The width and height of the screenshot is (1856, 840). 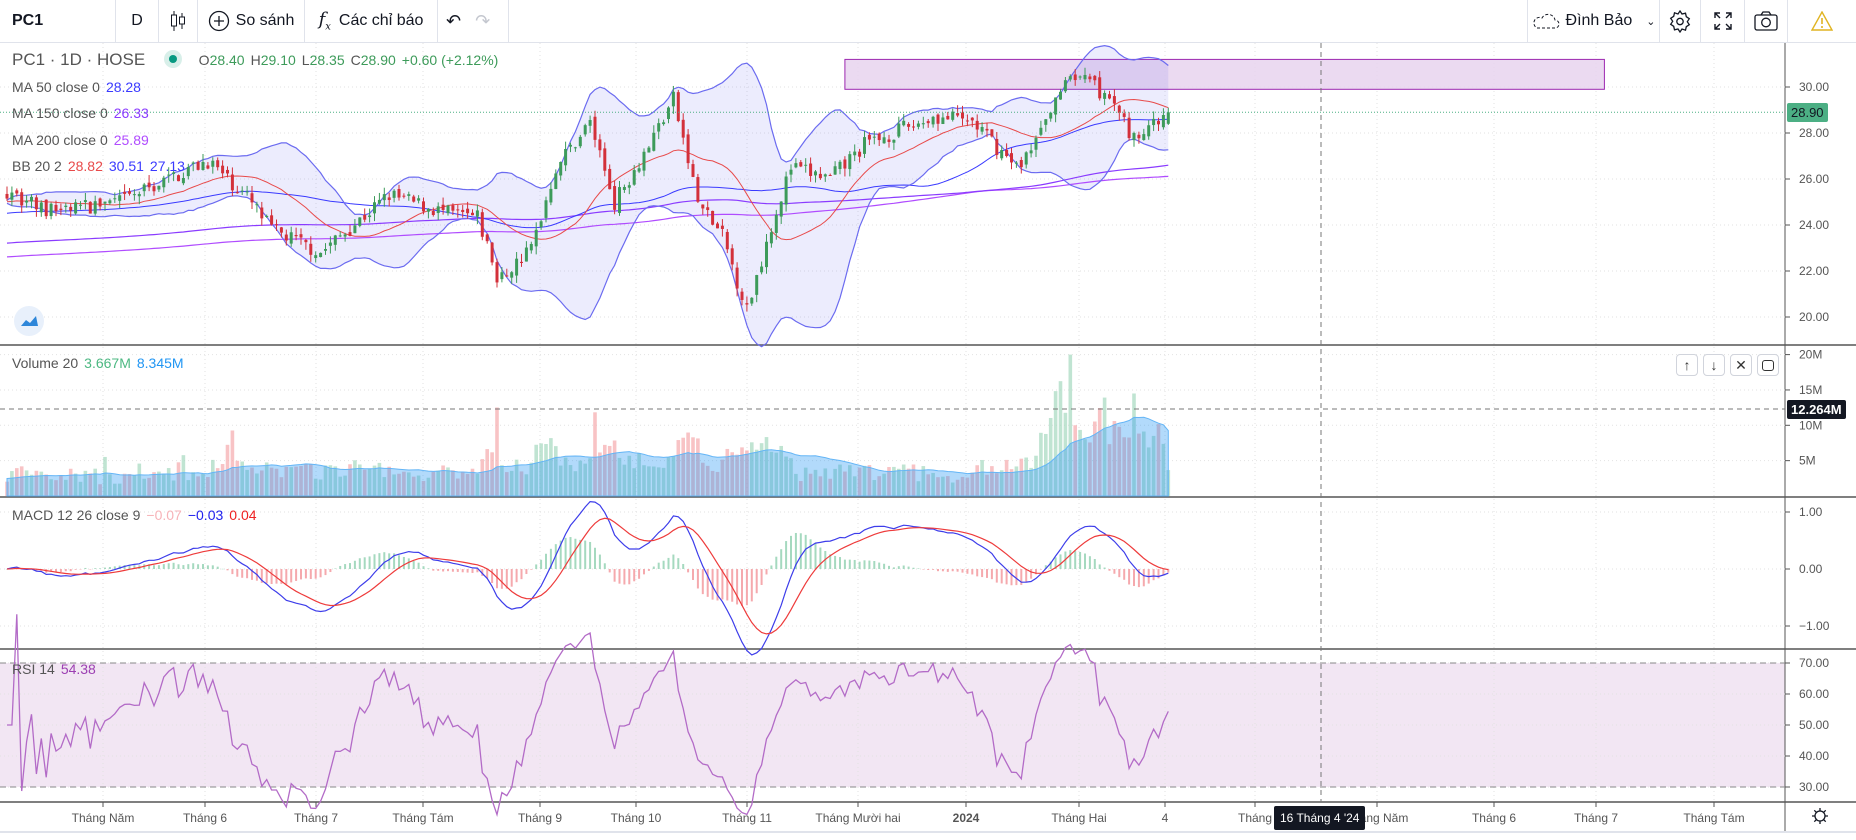 I want to click on chart-type-button, so click(x=178, y=21).